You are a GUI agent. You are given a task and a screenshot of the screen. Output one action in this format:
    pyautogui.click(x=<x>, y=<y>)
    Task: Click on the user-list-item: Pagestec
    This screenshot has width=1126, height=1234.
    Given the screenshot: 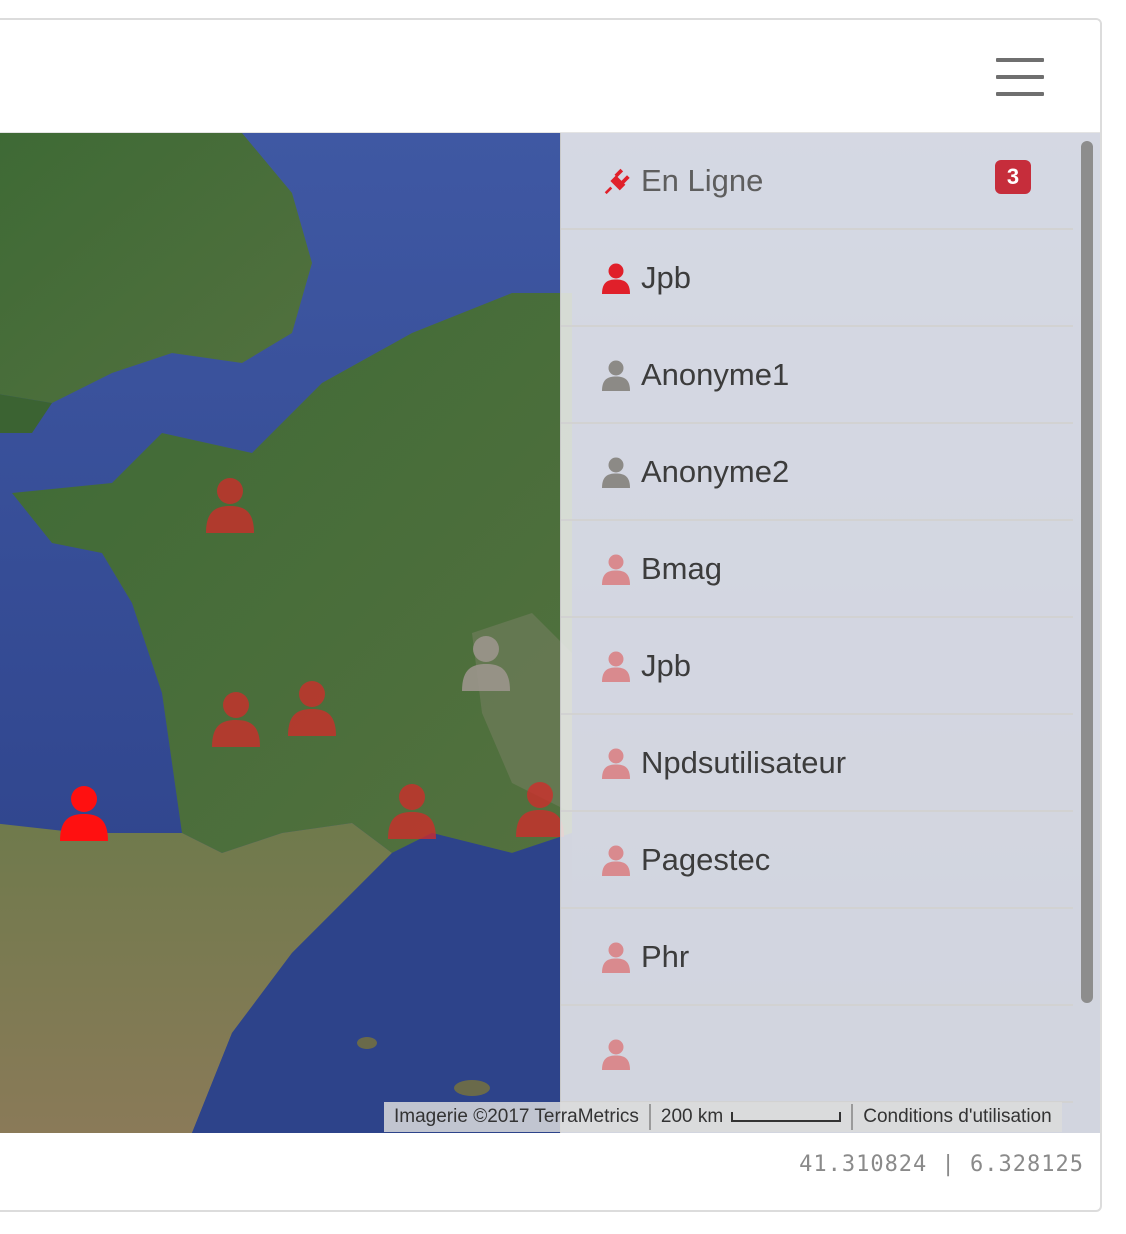 What is the action you would take?
    pyautogui.click(x=817, y=860)
    